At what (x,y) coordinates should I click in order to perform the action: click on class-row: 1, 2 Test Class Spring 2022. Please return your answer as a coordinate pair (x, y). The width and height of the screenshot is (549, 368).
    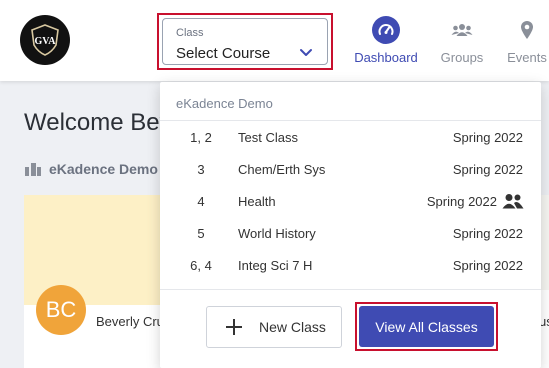
    Looking at the image, I should click on (350, 137).